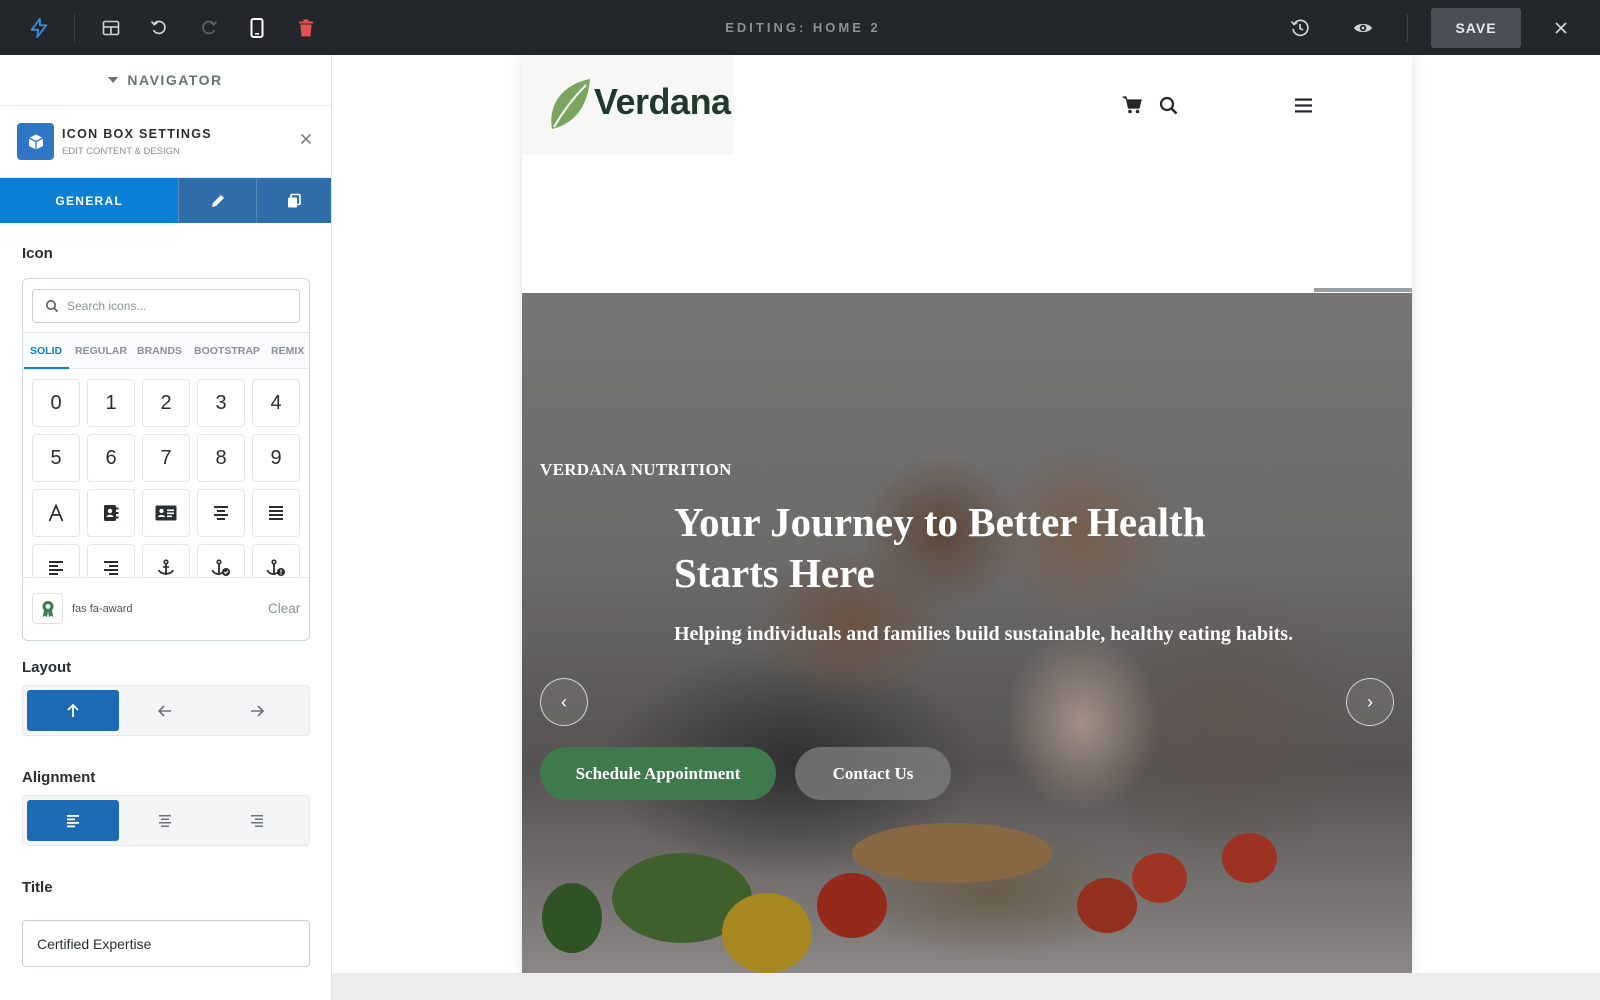 The image size is (1600, 1000). What do you see at coordinates (227, 351) in the screenshot?
I see `library-tab-bootstrap: BOOTSTRAP` at bounding box center [227, 351].